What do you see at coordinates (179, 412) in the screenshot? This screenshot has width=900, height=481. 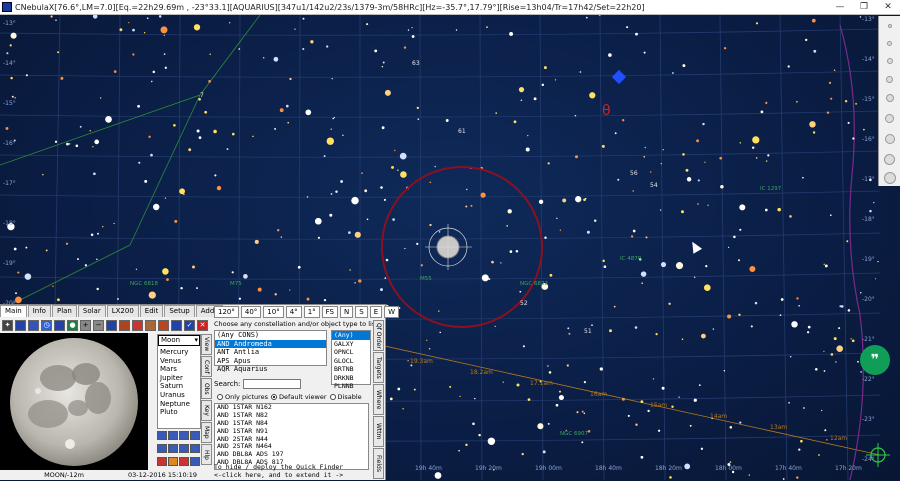 I see `planet-item-pluto: Pluto` at bounding box center [179, 412].